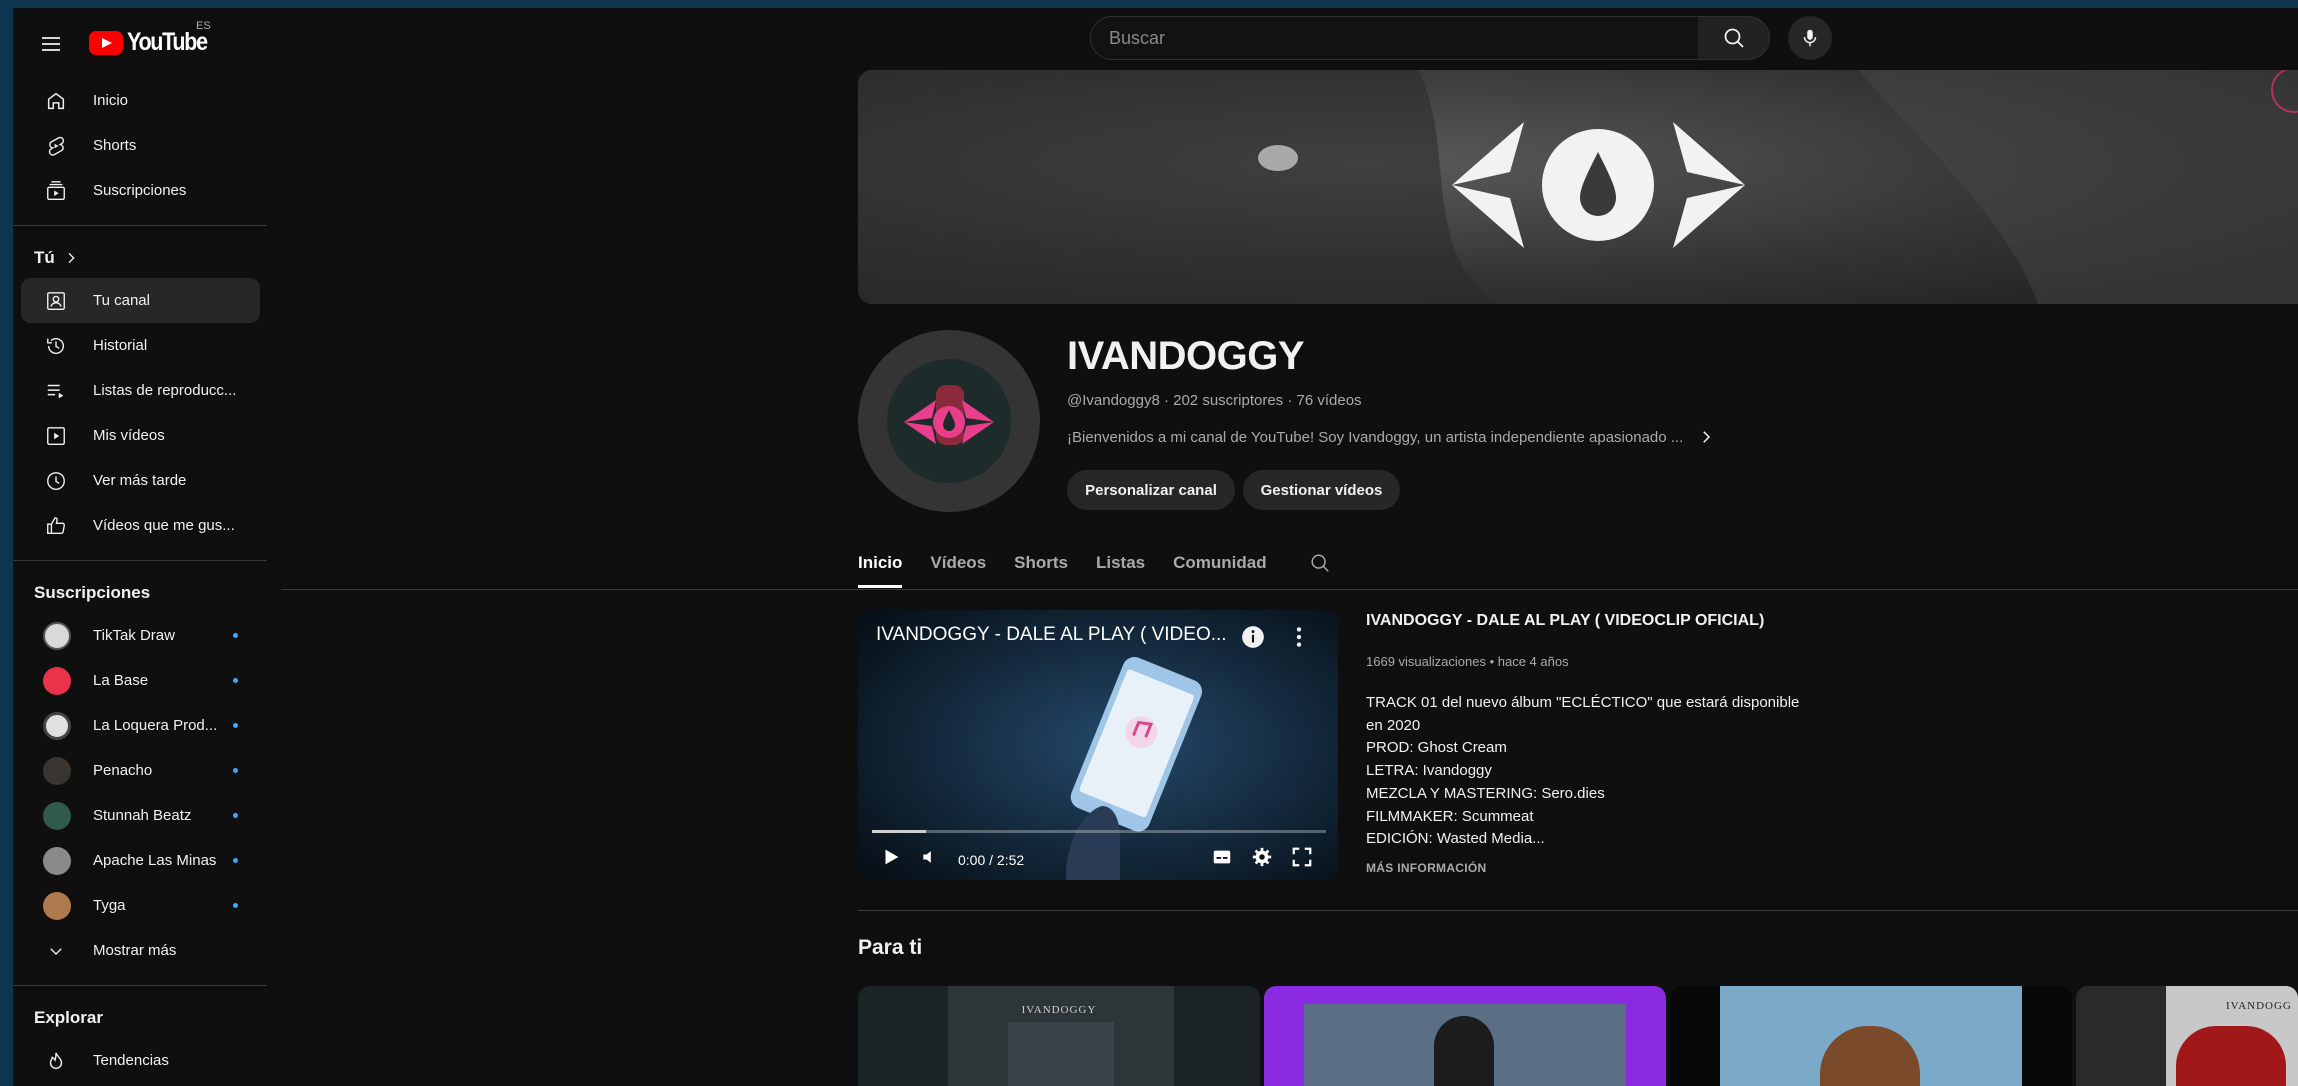 The height and width of the screenshot is (1086, 2298). What do you see at coordinates (890, 947) in the screenshot?
I see `for-you-heading: Para ti` at bounding box center [890, 947].